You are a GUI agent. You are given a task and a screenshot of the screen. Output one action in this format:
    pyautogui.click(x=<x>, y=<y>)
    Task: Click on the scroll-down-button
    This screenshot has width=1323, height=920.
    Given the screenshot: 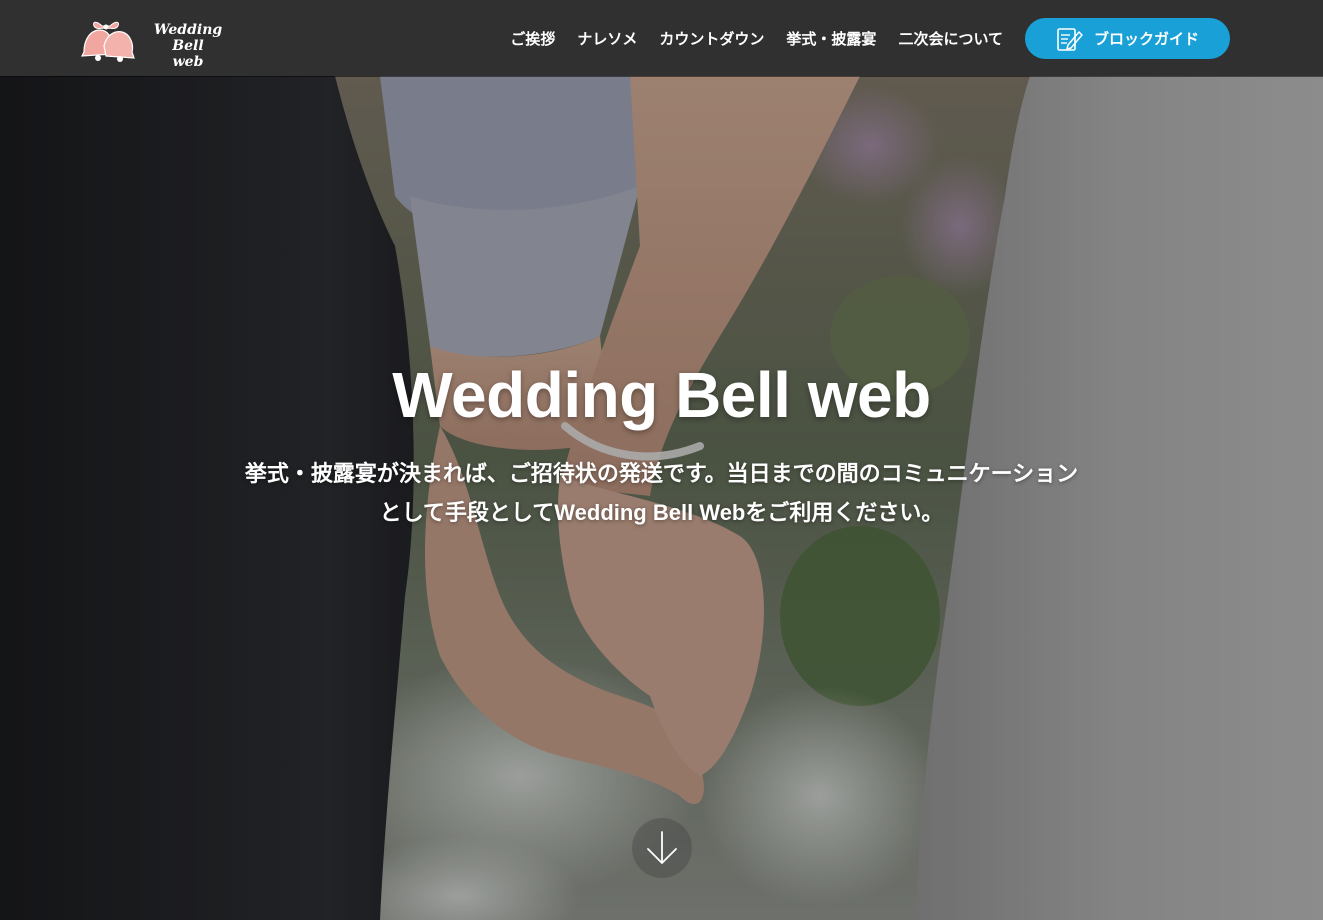 What is the action you would take?
    pyautogui.click(x=662, y=848)
    